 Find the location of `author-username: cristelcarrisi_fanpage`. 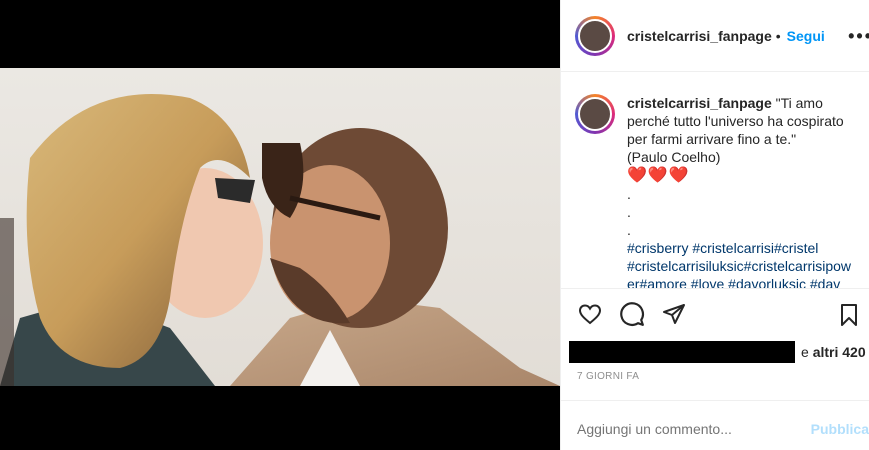

author-username: cristelcarrisi_fanpage is located at coordinates (699, 36).